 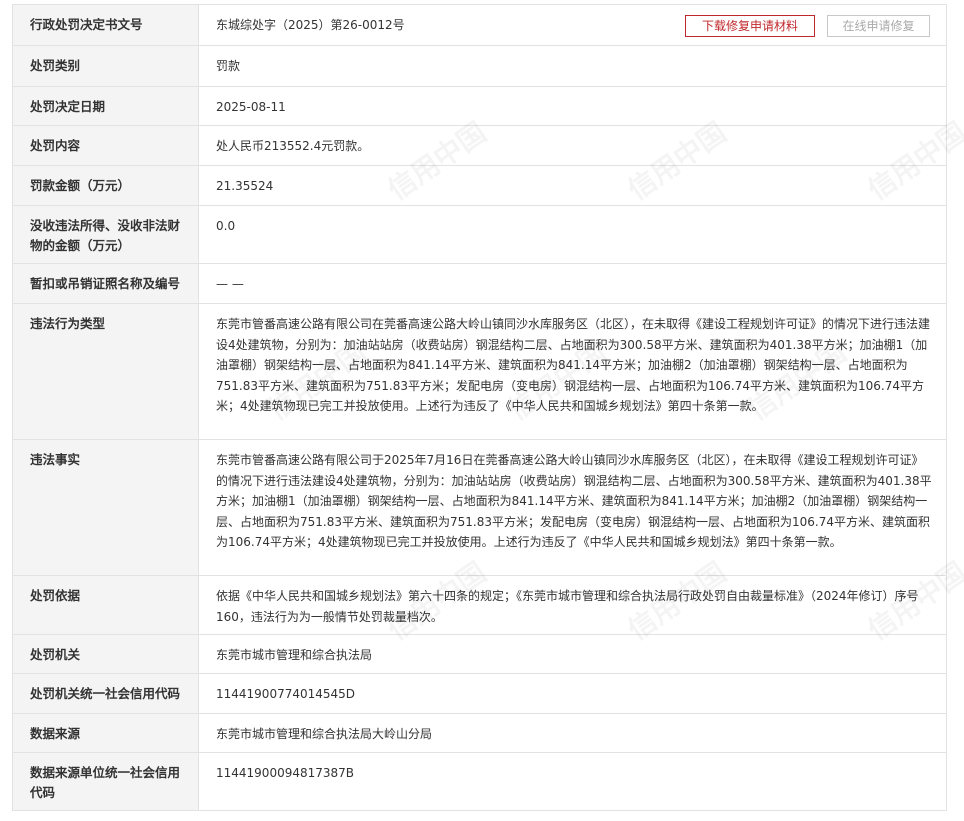 I want to click on label-decision-date: 处罚决定日期, so click(x=106, y=106).